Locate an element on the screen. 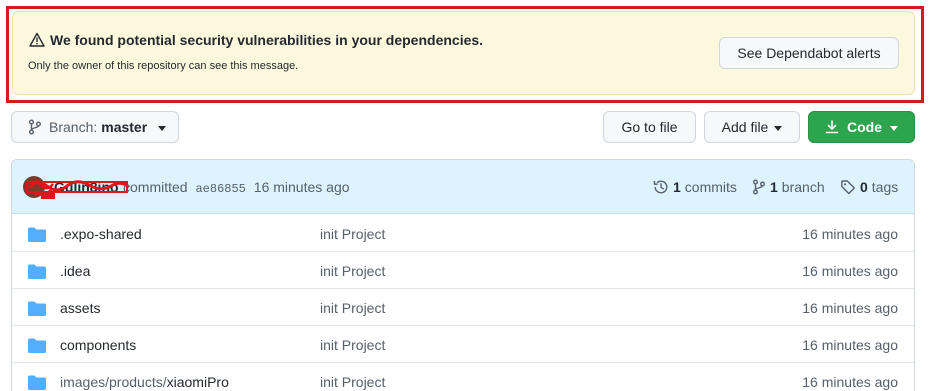 Image resolution: width=930 pixels, height=391 pixels. branch-count: 1 is located at coordinates (774, 187).